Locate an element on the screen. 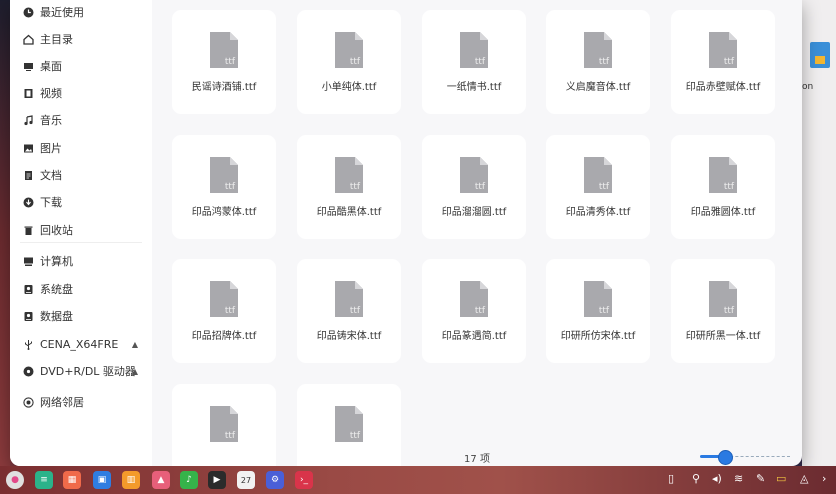 This screenshot has width=836, height=494. sidebar-item-label: CENA_X64FRE is located at coordinates (79, 344).